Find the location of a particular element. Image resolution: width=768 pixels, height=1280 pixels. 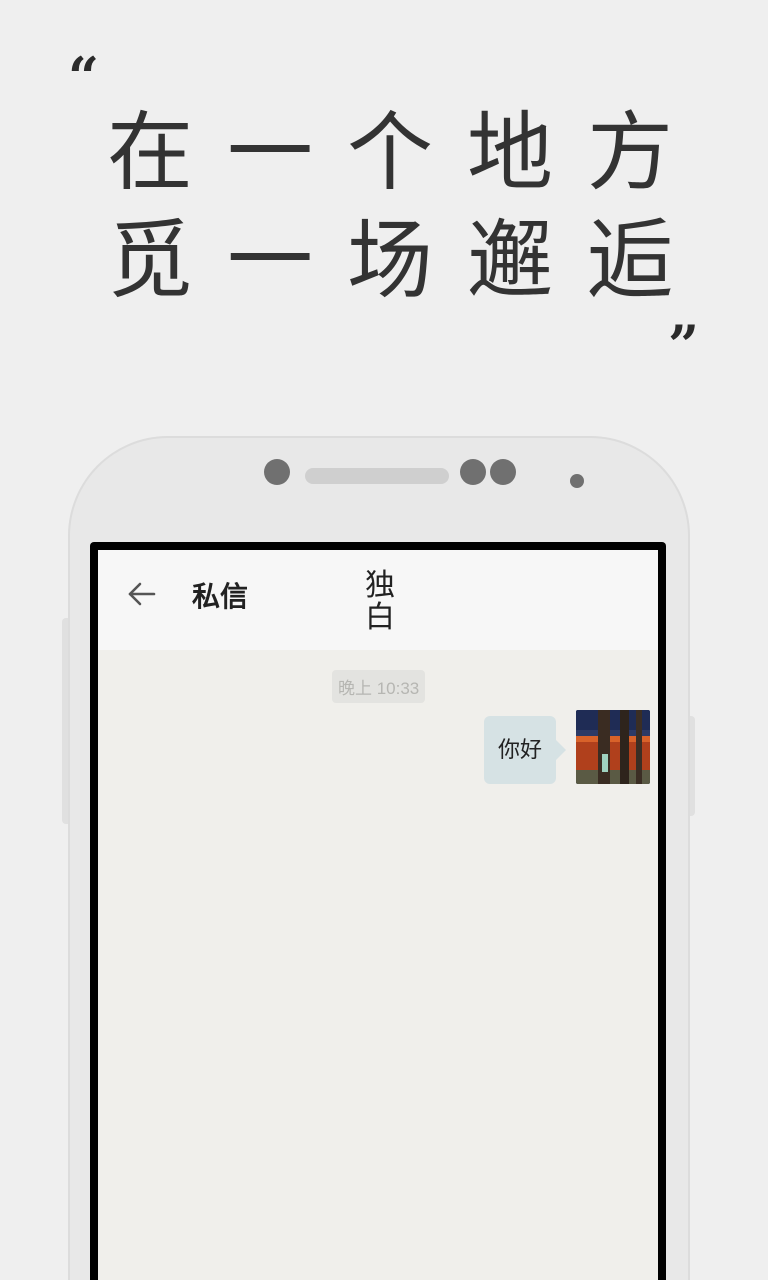

message-bubble: 你好 is located at coordinates (525, 750).